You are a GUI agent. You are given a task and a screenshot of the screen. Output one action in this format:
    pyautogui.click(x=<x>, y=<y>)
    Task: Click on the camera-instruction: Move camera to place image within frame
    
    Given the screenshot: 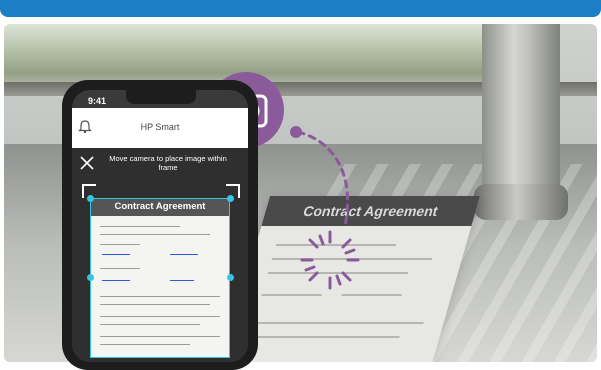 What is the action you would take?
    pyautogui.click(x=168, y=163)
    